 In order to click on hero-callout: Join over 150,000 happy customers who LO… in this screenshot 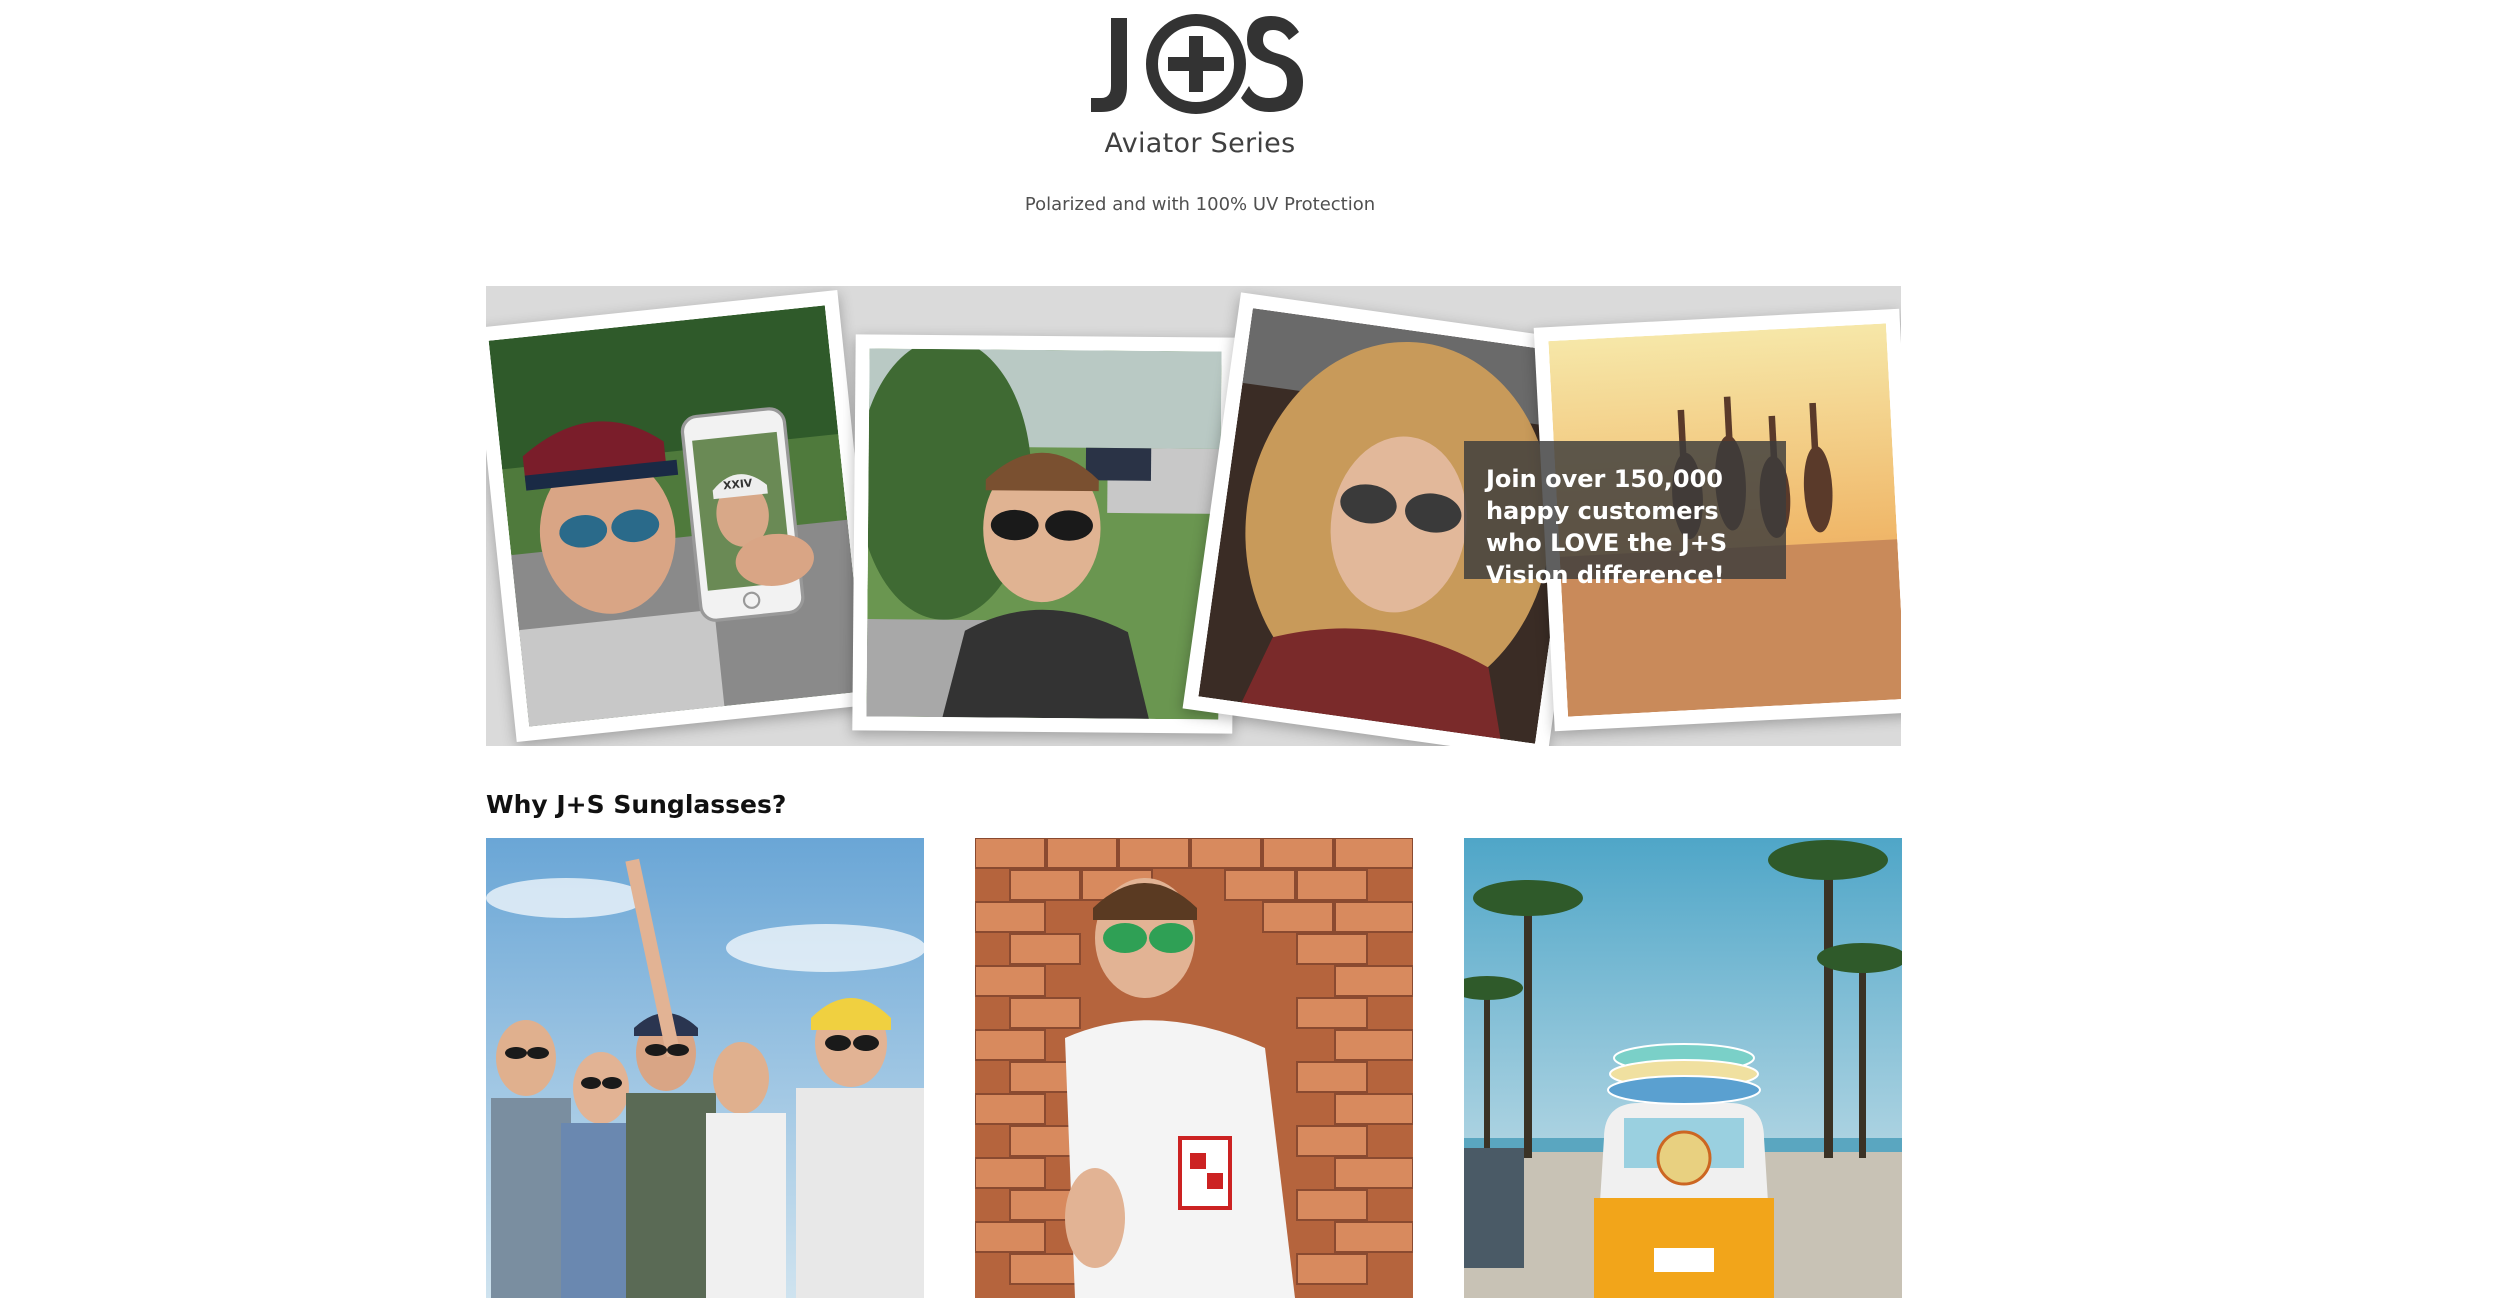, I will do `click(1625, 515)`.